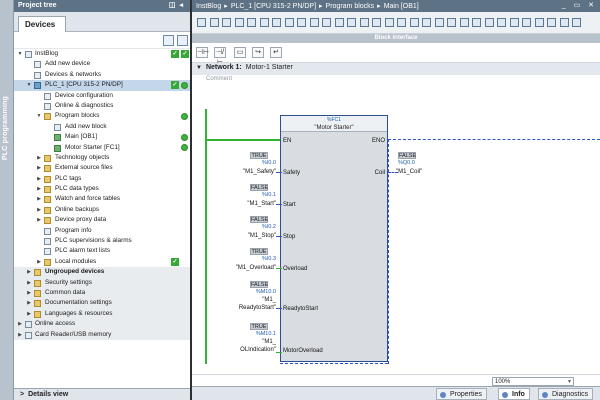  Describe the element at coordinates (102, 231) in the screenshot. I see `tree-item-program-info: Program info` at that location.